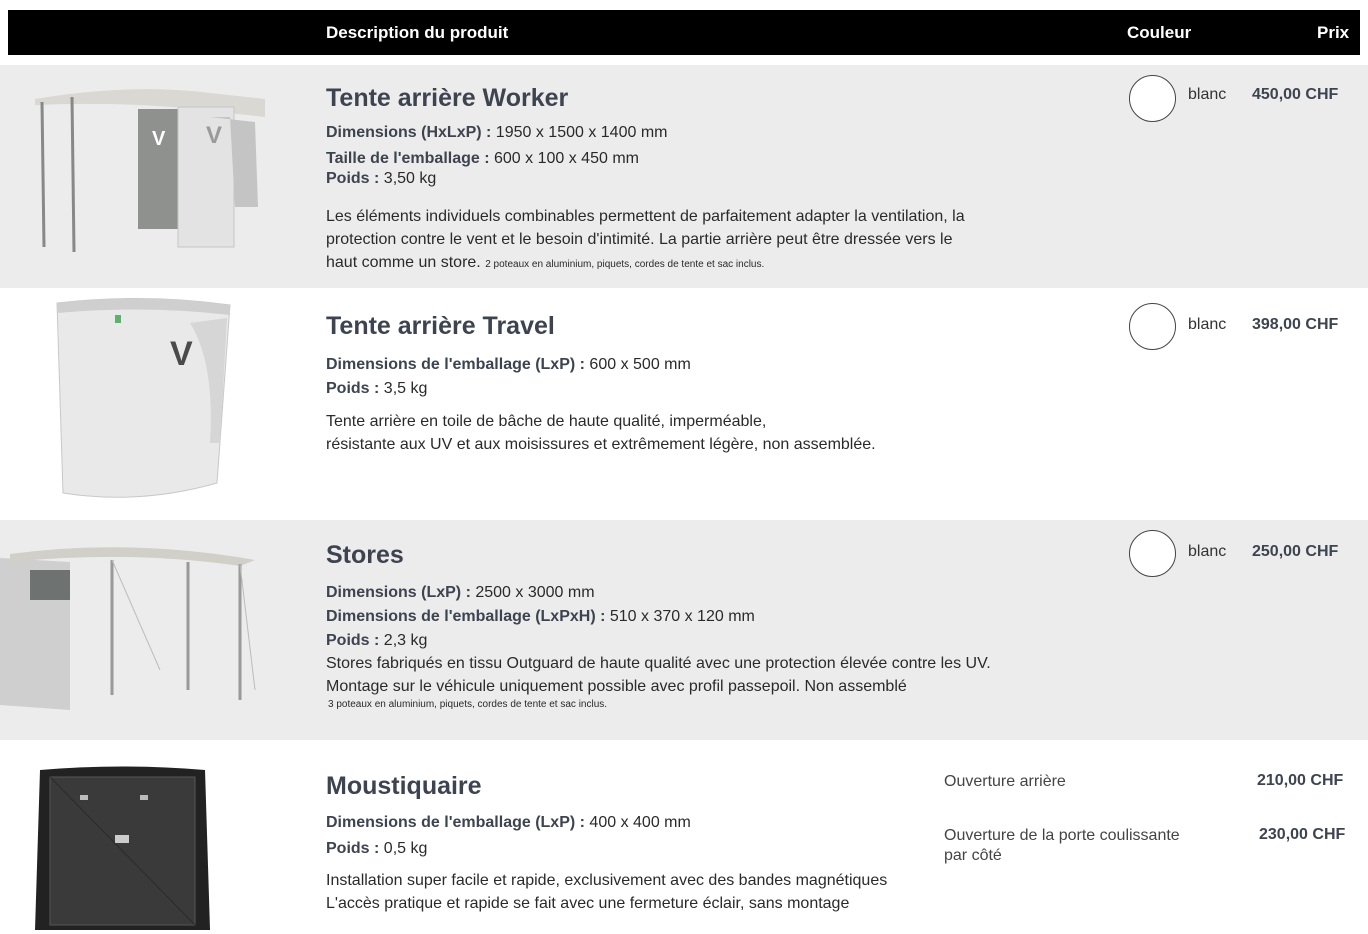 Image resolution: width=1368 pixels, height=934 pixels. I want to click on spec-dimensions: Dimensions (LxP) : 2500 x 3000 mm, so click(460, 592).